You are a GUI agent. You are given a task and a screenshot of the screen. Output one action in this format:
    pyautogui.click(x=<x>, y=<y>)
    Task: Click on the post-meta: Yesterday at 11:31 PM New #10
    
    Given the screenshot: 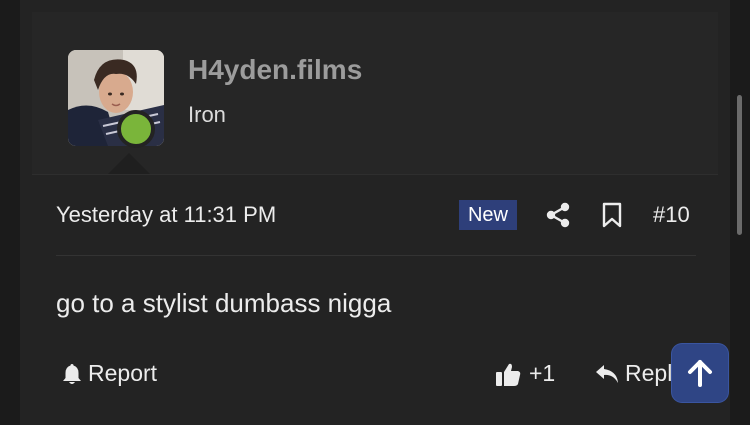 What is the action you would take?
    pyautogui.click(x=376, y=216)
    